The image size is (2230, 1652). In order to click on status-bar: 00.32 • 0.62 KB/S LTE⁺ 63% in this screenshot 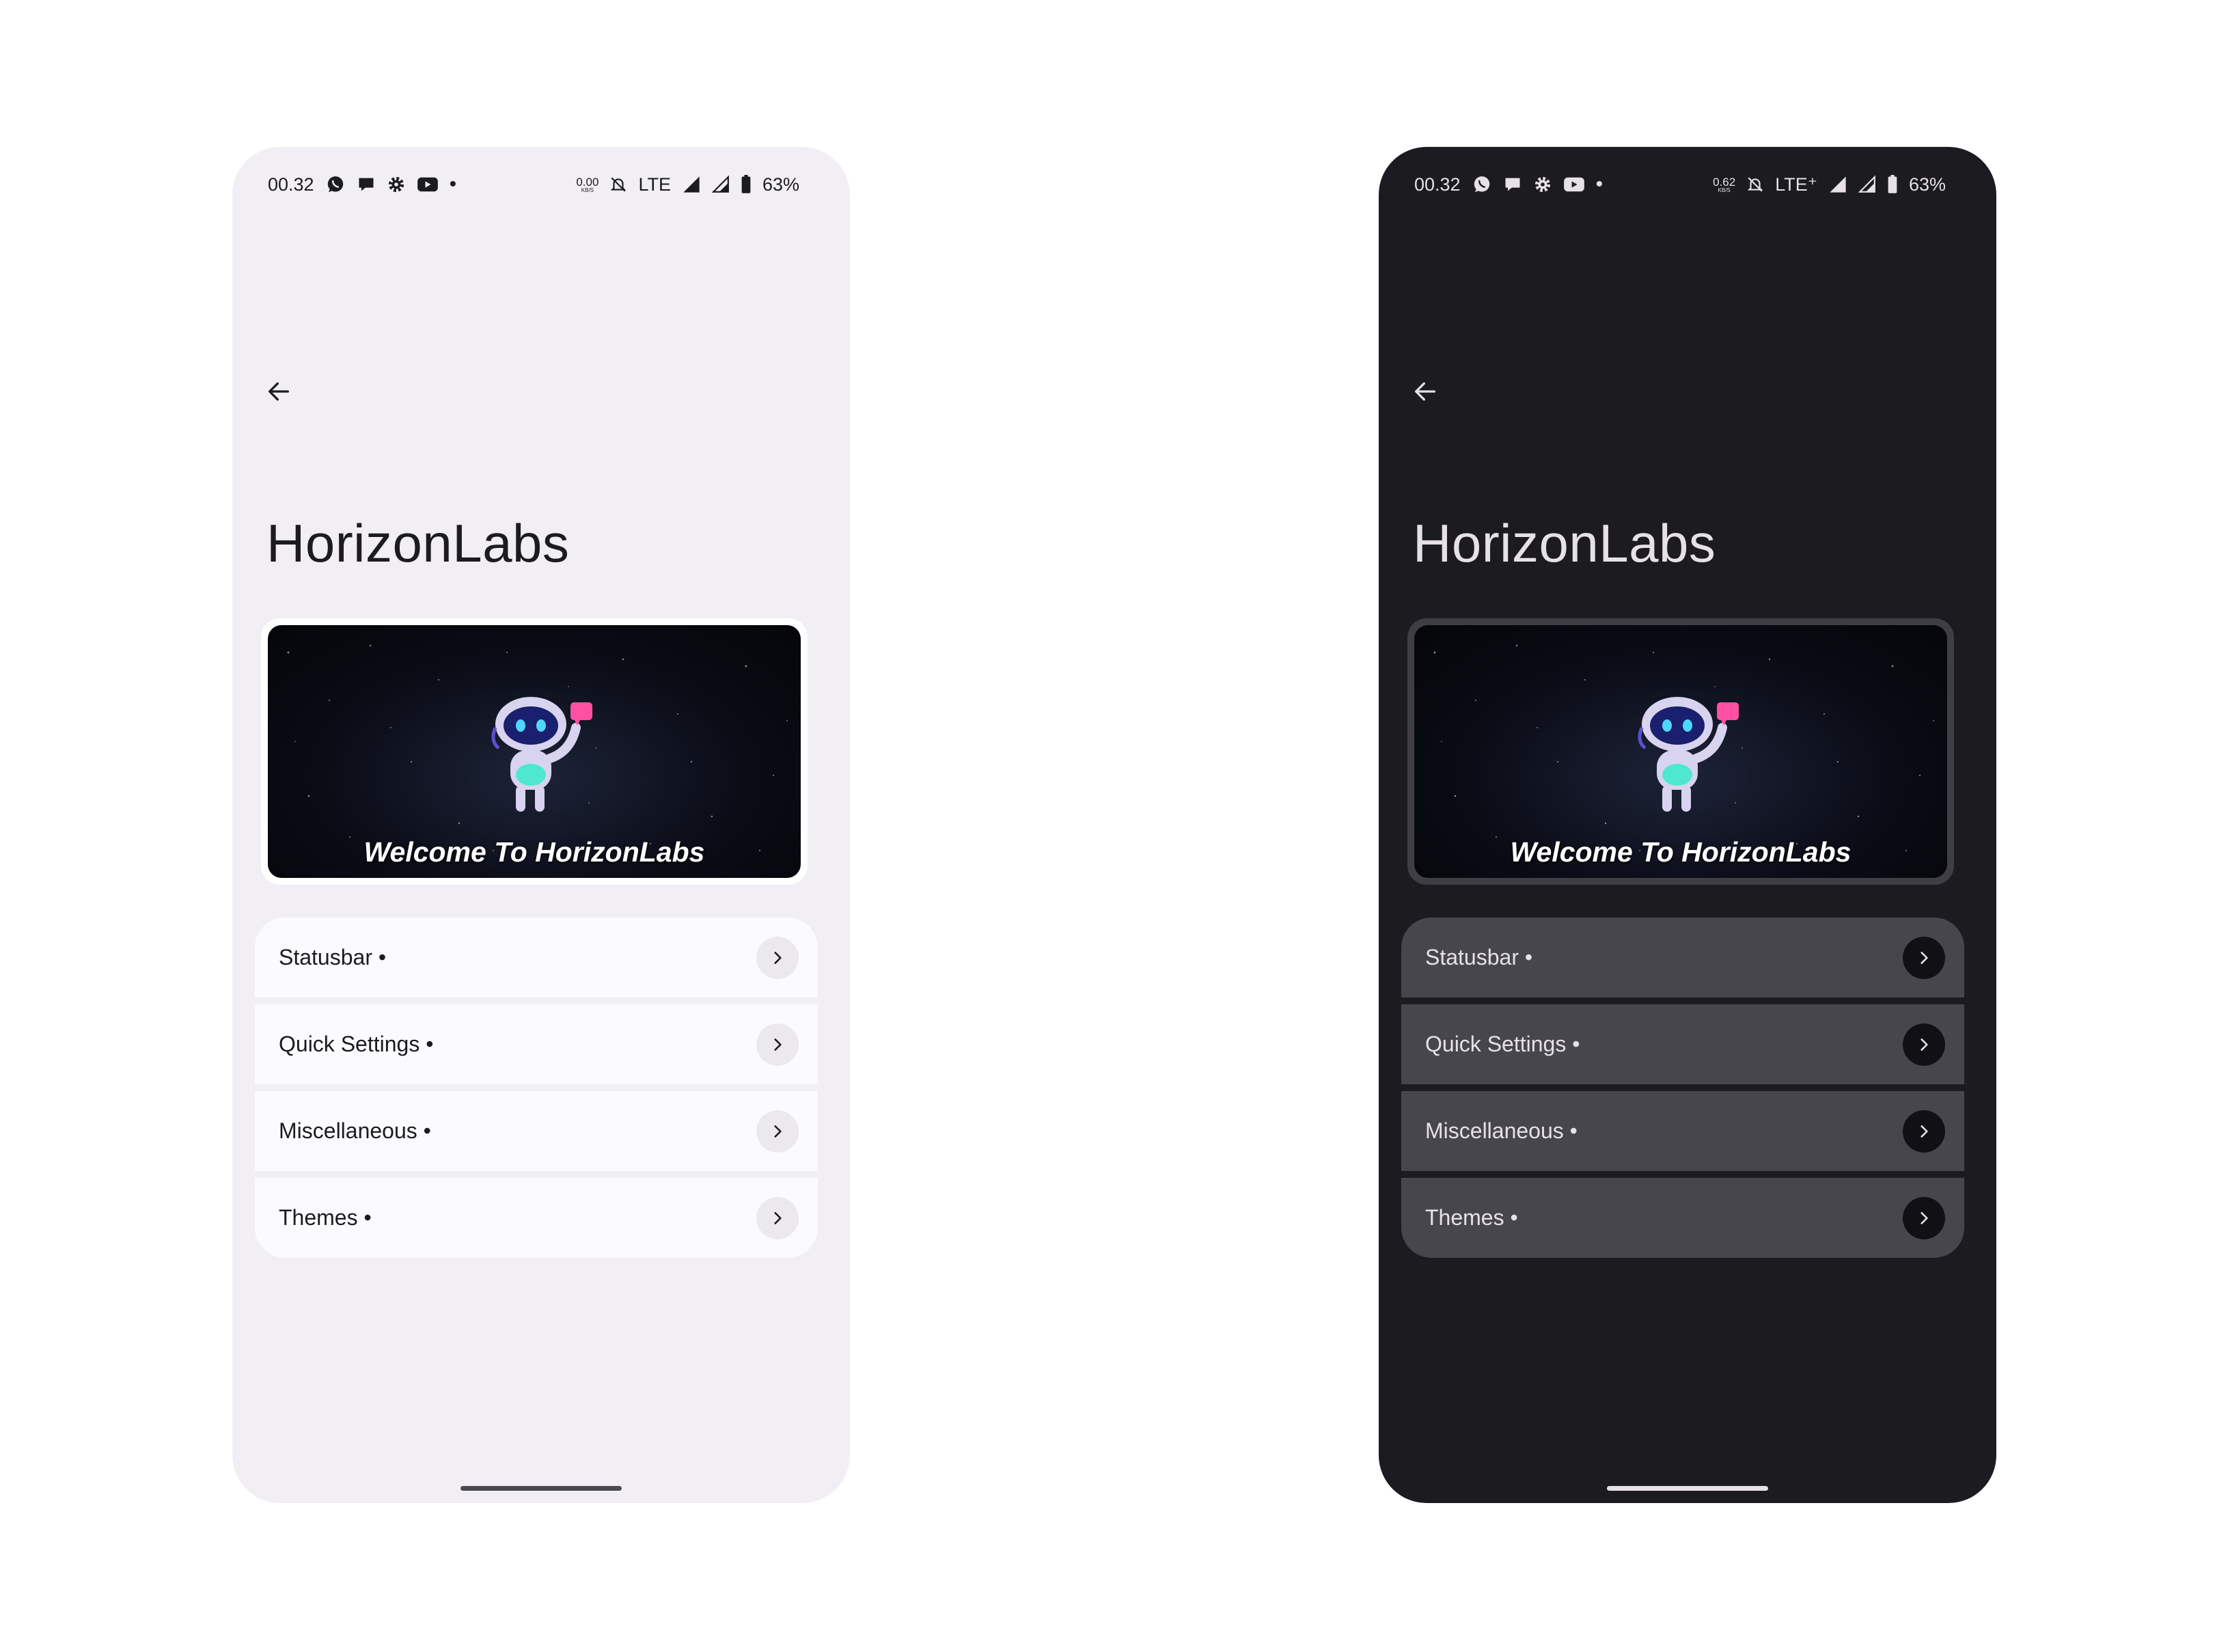, I will do `click(1680, 184)`.